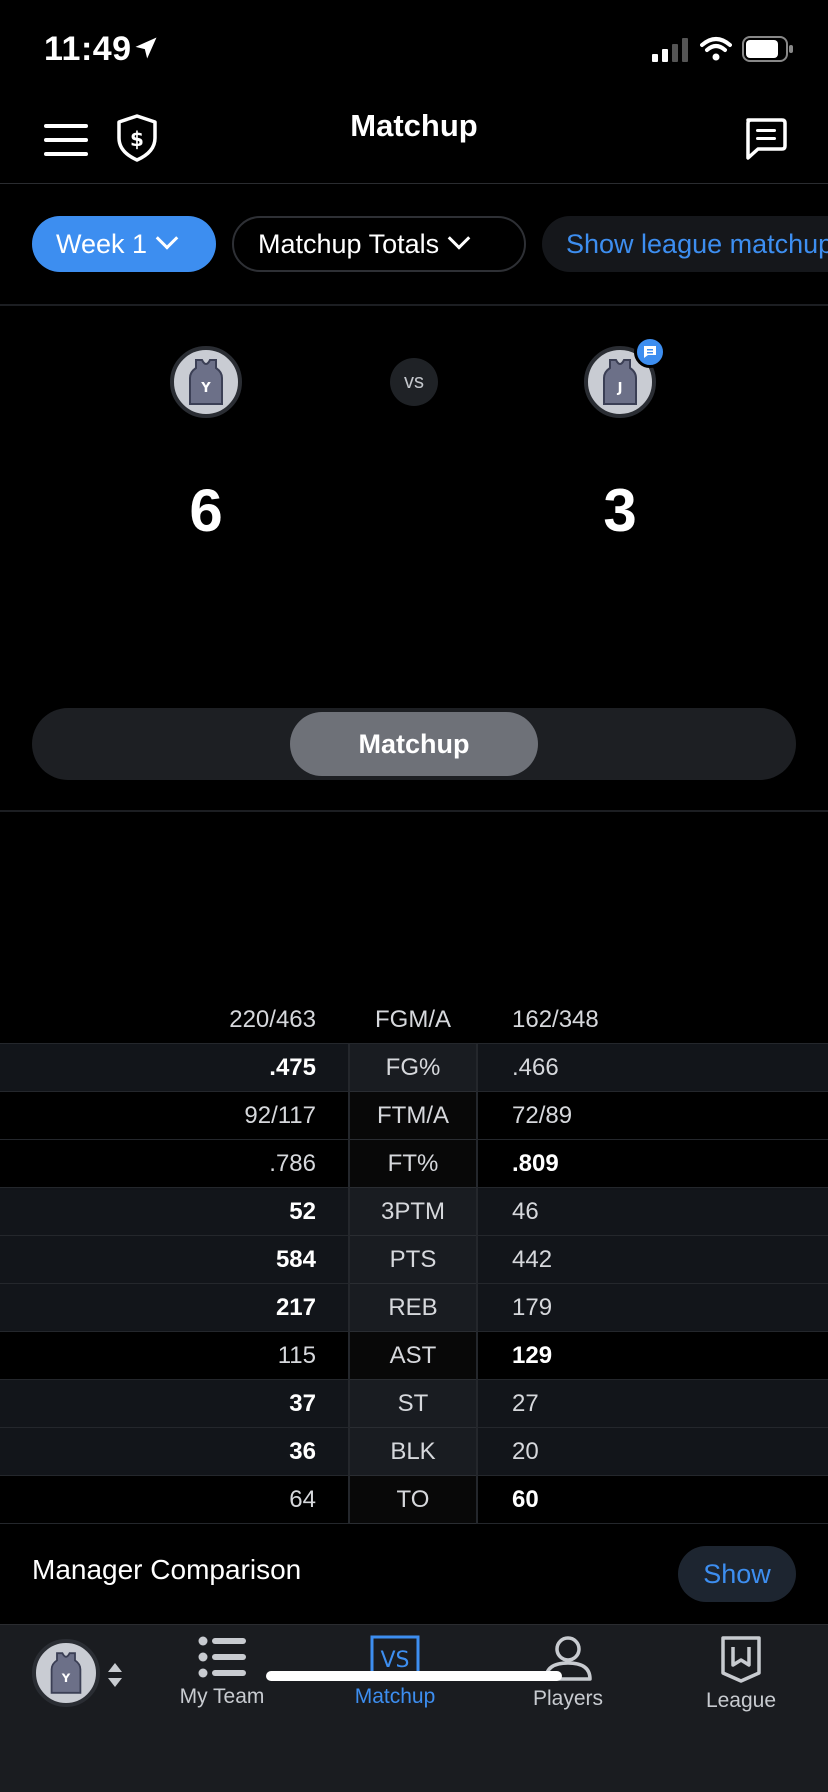 This screenshot has width=828, height=1792. I want to click on manager-comparison: Manager Comparison Show, so click(414, 1574).